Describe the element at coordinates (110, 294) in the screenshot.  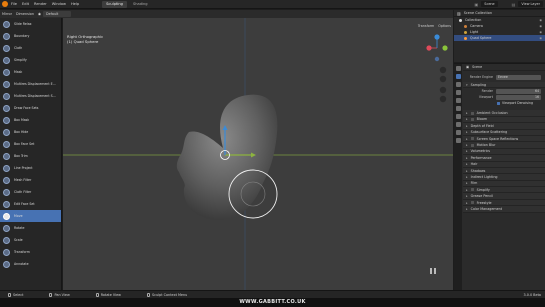
I see `status-hint-label: Rotate View` at that location.